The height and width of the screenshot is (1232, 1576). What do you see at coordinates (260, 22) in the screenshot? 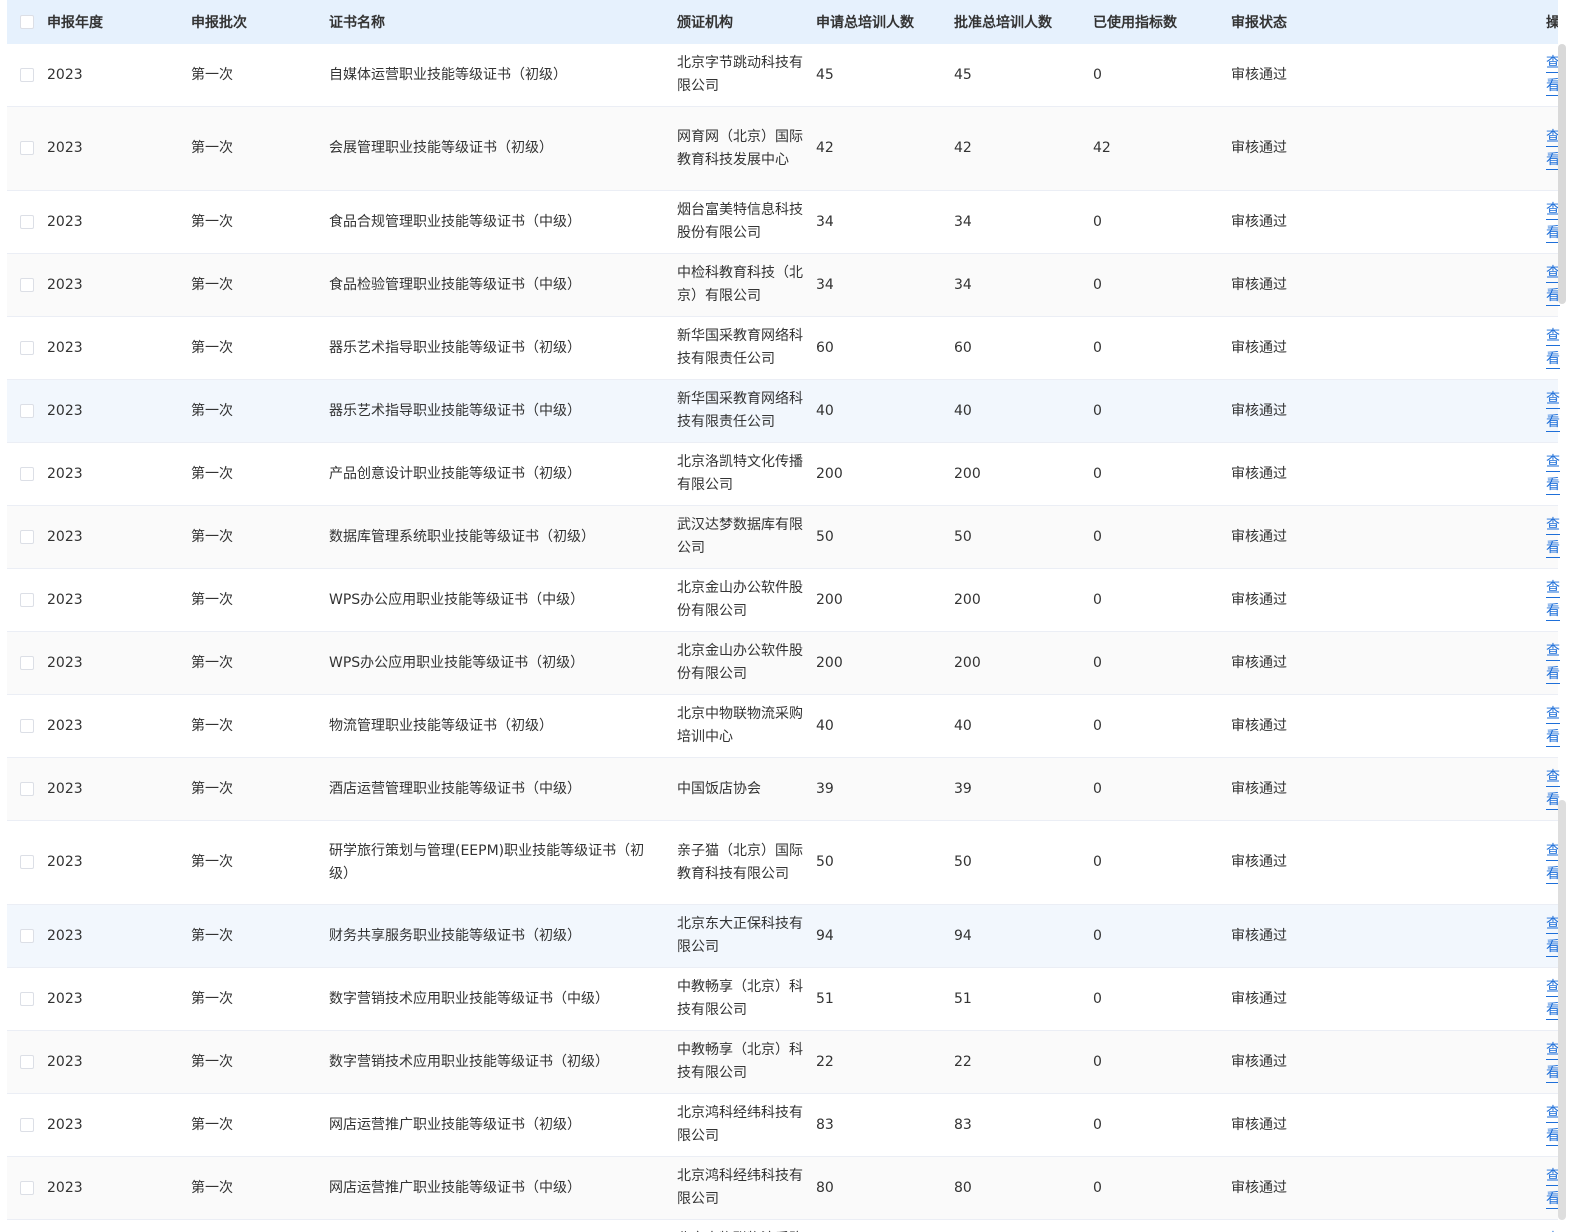
I see `header-batch: 申报批次` at bounding box center [260, 22].